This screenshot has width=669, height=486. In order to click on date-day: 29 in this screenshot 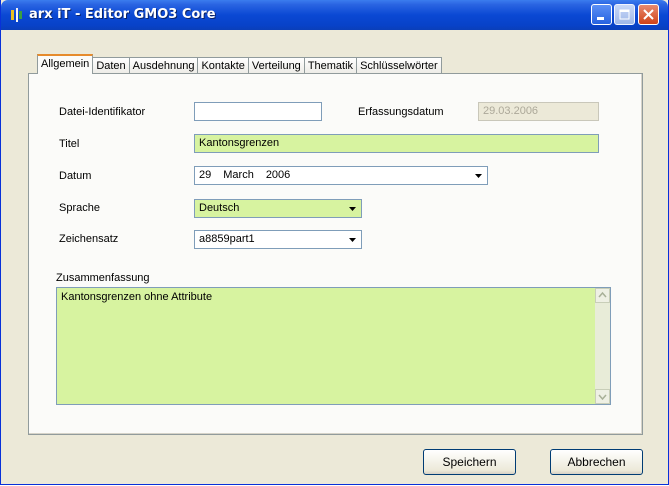, I will do `click(205, 175)`.